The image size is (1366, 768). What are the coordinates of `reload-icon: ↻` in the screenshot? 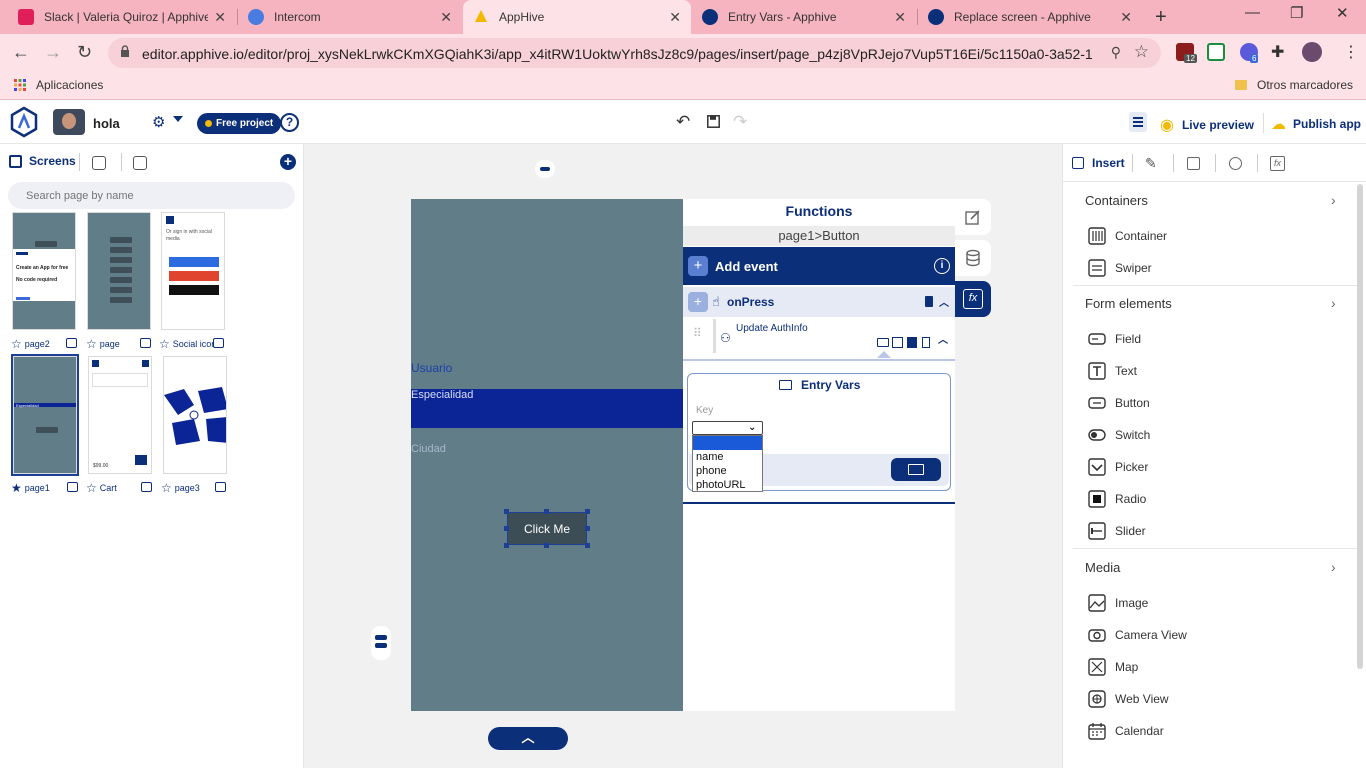 It's located at (84, 52).